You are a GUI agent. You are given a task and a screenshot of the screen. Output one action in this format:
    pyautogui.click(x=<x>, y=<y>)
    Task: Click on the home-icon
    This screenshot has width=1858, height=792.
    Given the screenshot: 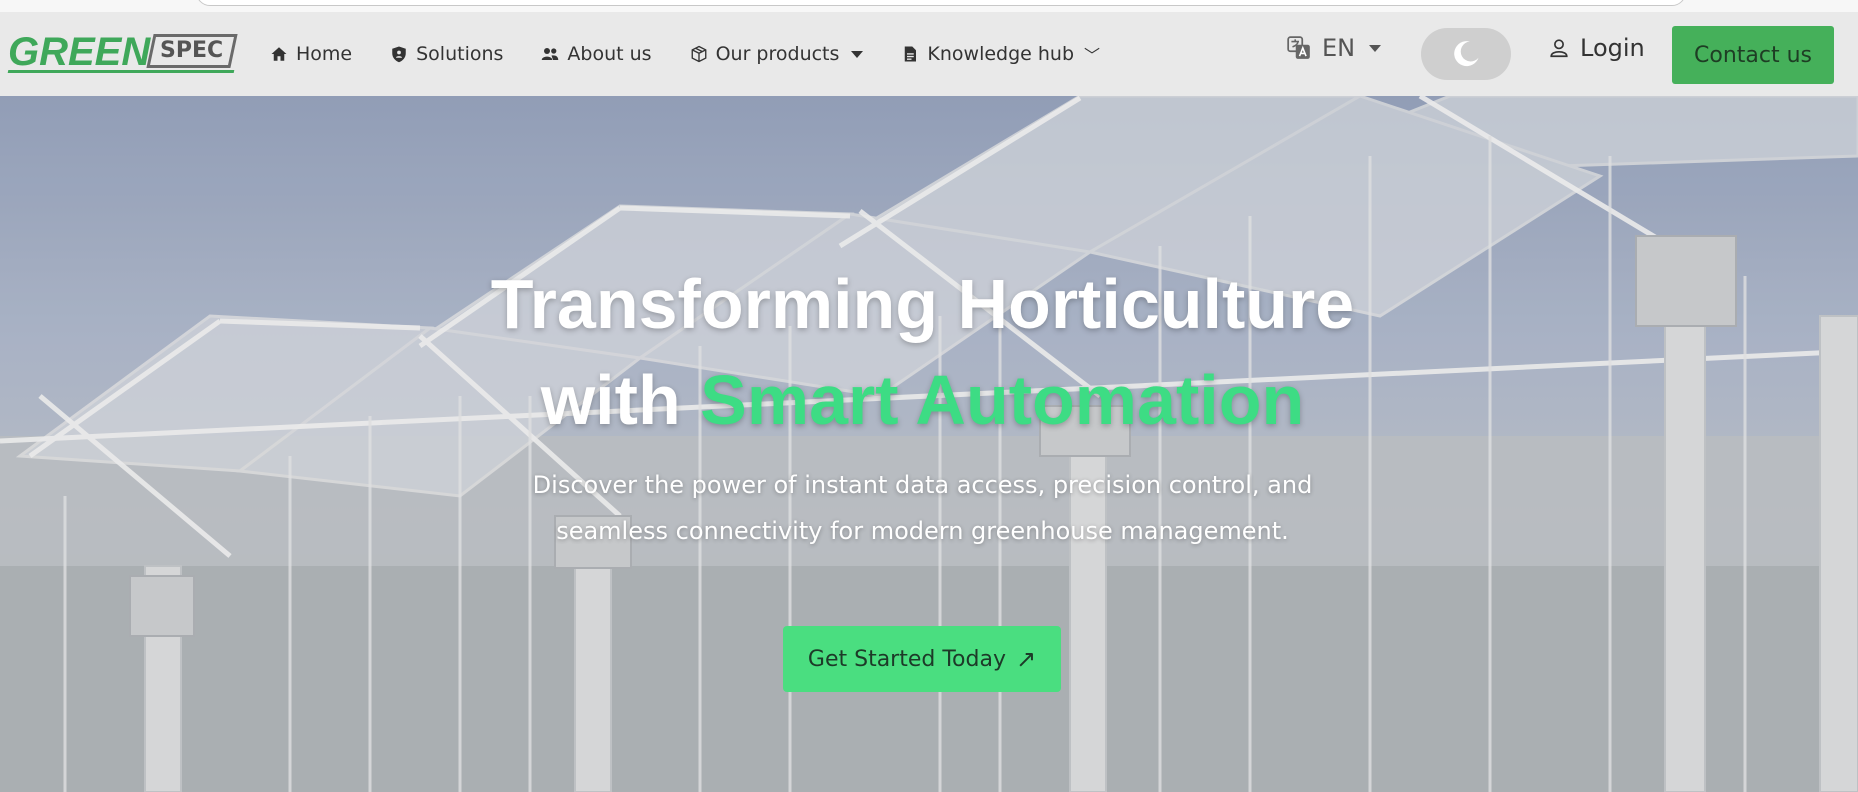 What is the action you would take?
    pyautogui.click(x=279, y=54)
    